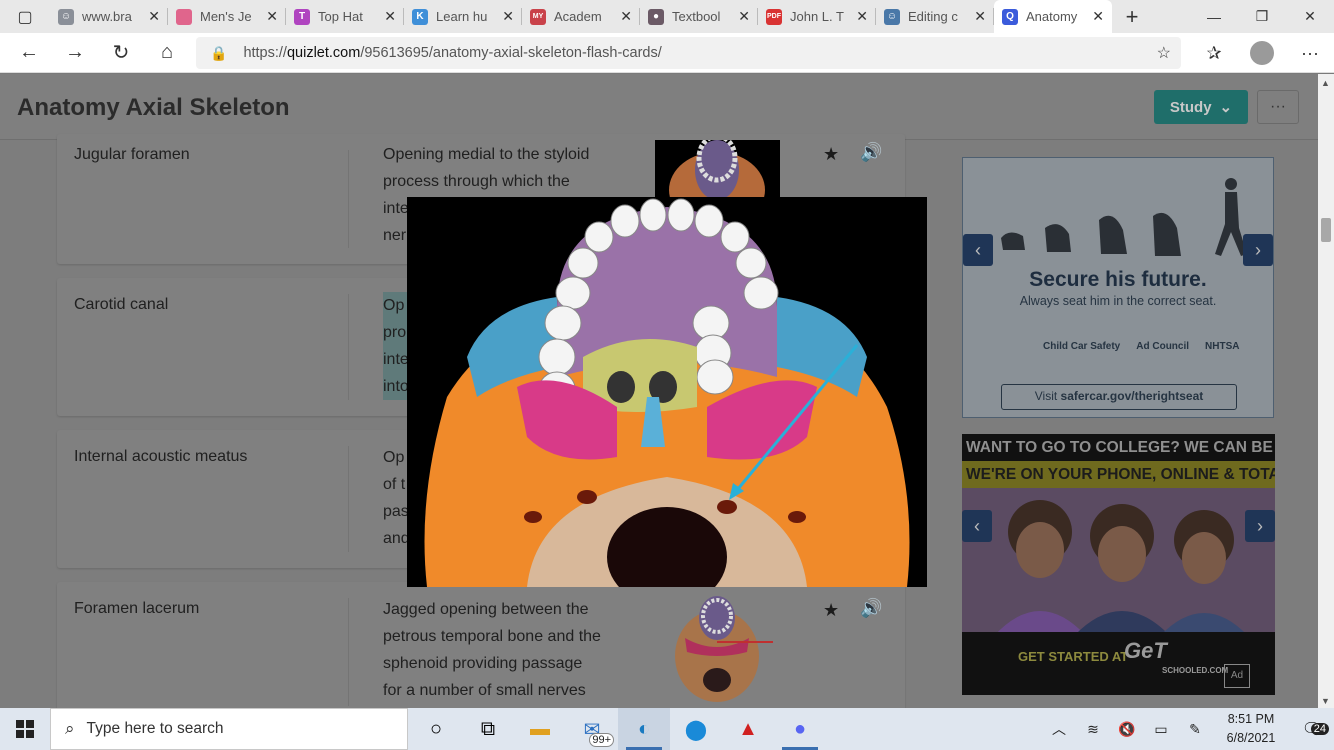 This screenshot has height=750, width=1334. I want to click on settings-more-icon: ···, so click(1310, 53).